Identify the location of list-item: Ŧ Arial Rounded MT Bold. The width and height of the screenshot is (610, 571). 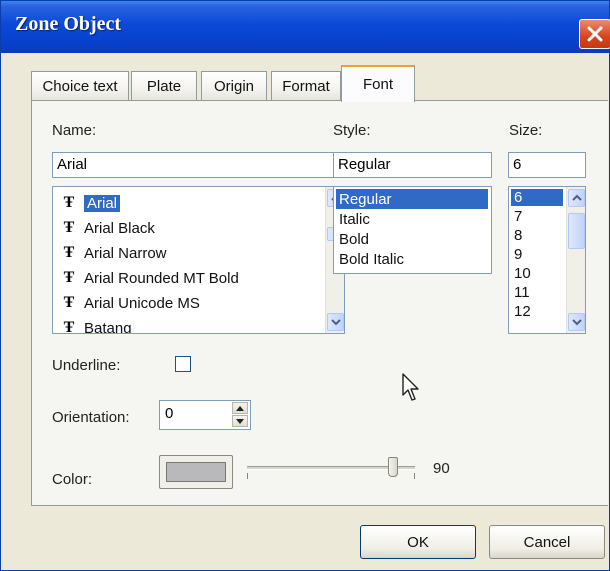
(148, 278).